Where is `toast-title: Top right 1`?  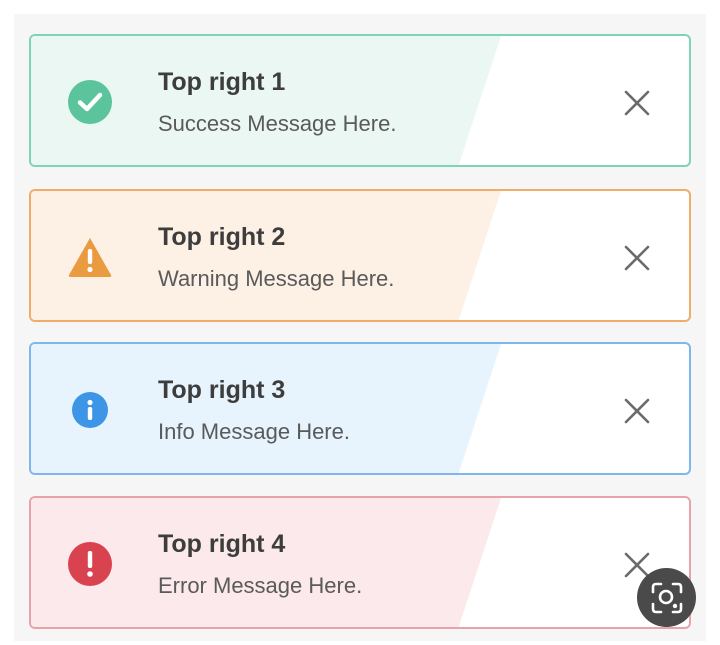 toast-title: Top right 1 is located at coordinates (222, 82).